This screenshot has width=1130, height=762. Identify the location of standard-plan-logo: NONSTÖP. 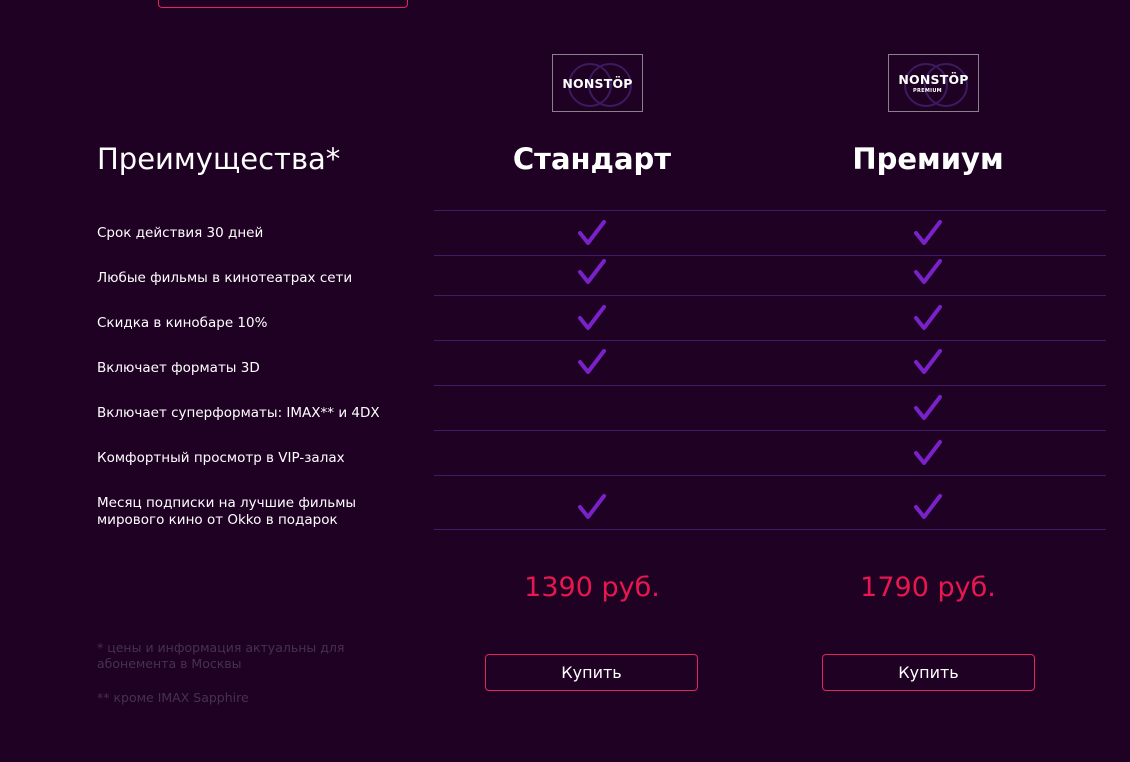
(597, 83).